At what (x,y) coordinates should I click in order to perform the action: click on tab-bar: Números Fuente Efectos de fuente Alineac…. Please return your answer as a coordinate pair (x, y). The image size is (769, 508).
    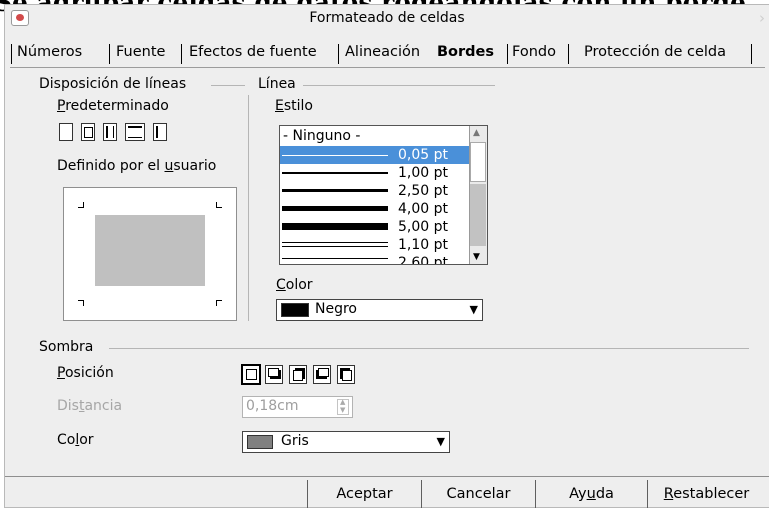
    Looking at the image, I should click on (390, 53).